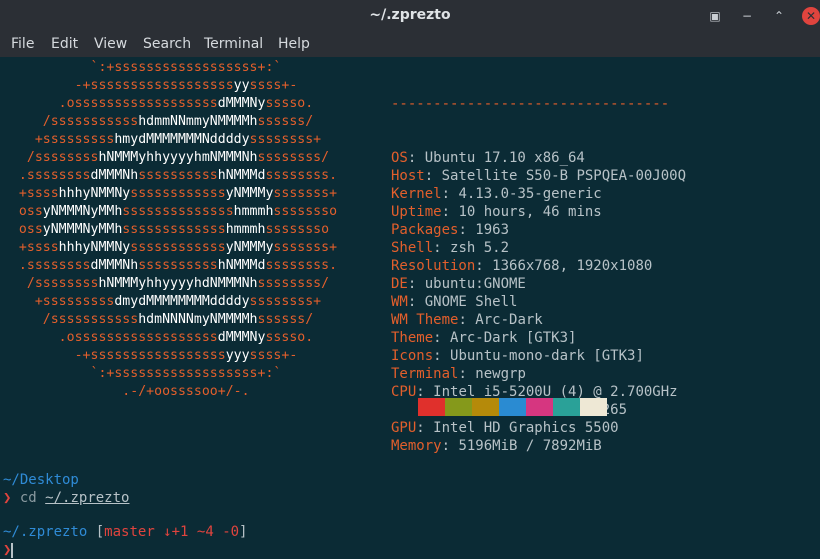 The image size is (820, 559). I want to click on info-value: 10 hours, 46 mins, so click(530, 212).